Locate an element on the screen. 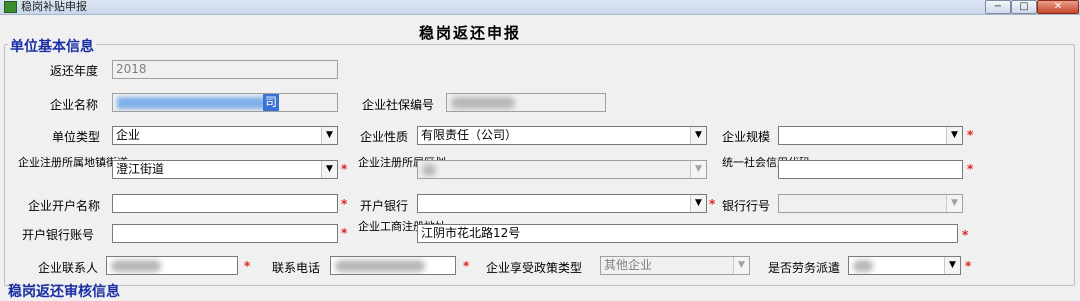  close-button: ✕ is located at coordinates (1058, 7).